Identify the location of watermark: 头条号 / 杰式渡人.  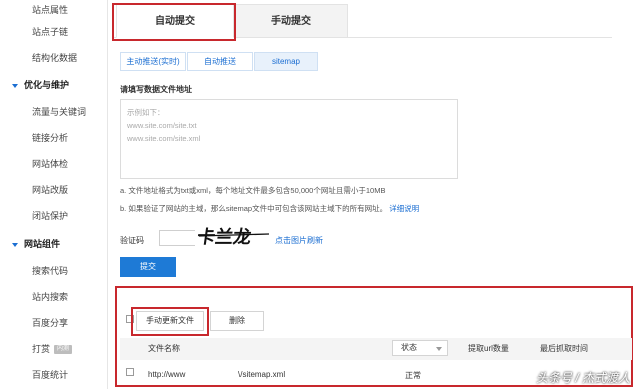
(582, 378).